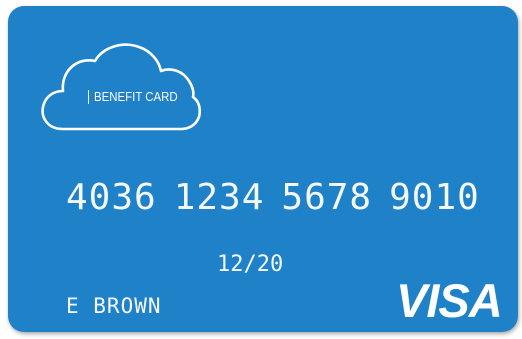 Image resolution: width=522 pixels, height=339 pixels. Describe the element at coordinates (88, 97) in the screenshot. I see `logo-divider` at that location.